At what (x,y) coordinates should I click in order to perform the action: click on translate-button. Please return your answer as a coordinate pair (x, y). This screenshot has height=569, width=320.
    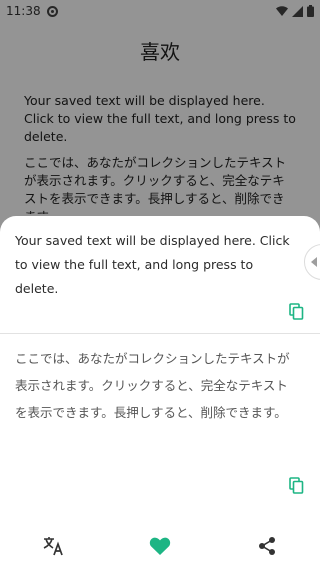
    Looking at the image, I should click on (54, 546).